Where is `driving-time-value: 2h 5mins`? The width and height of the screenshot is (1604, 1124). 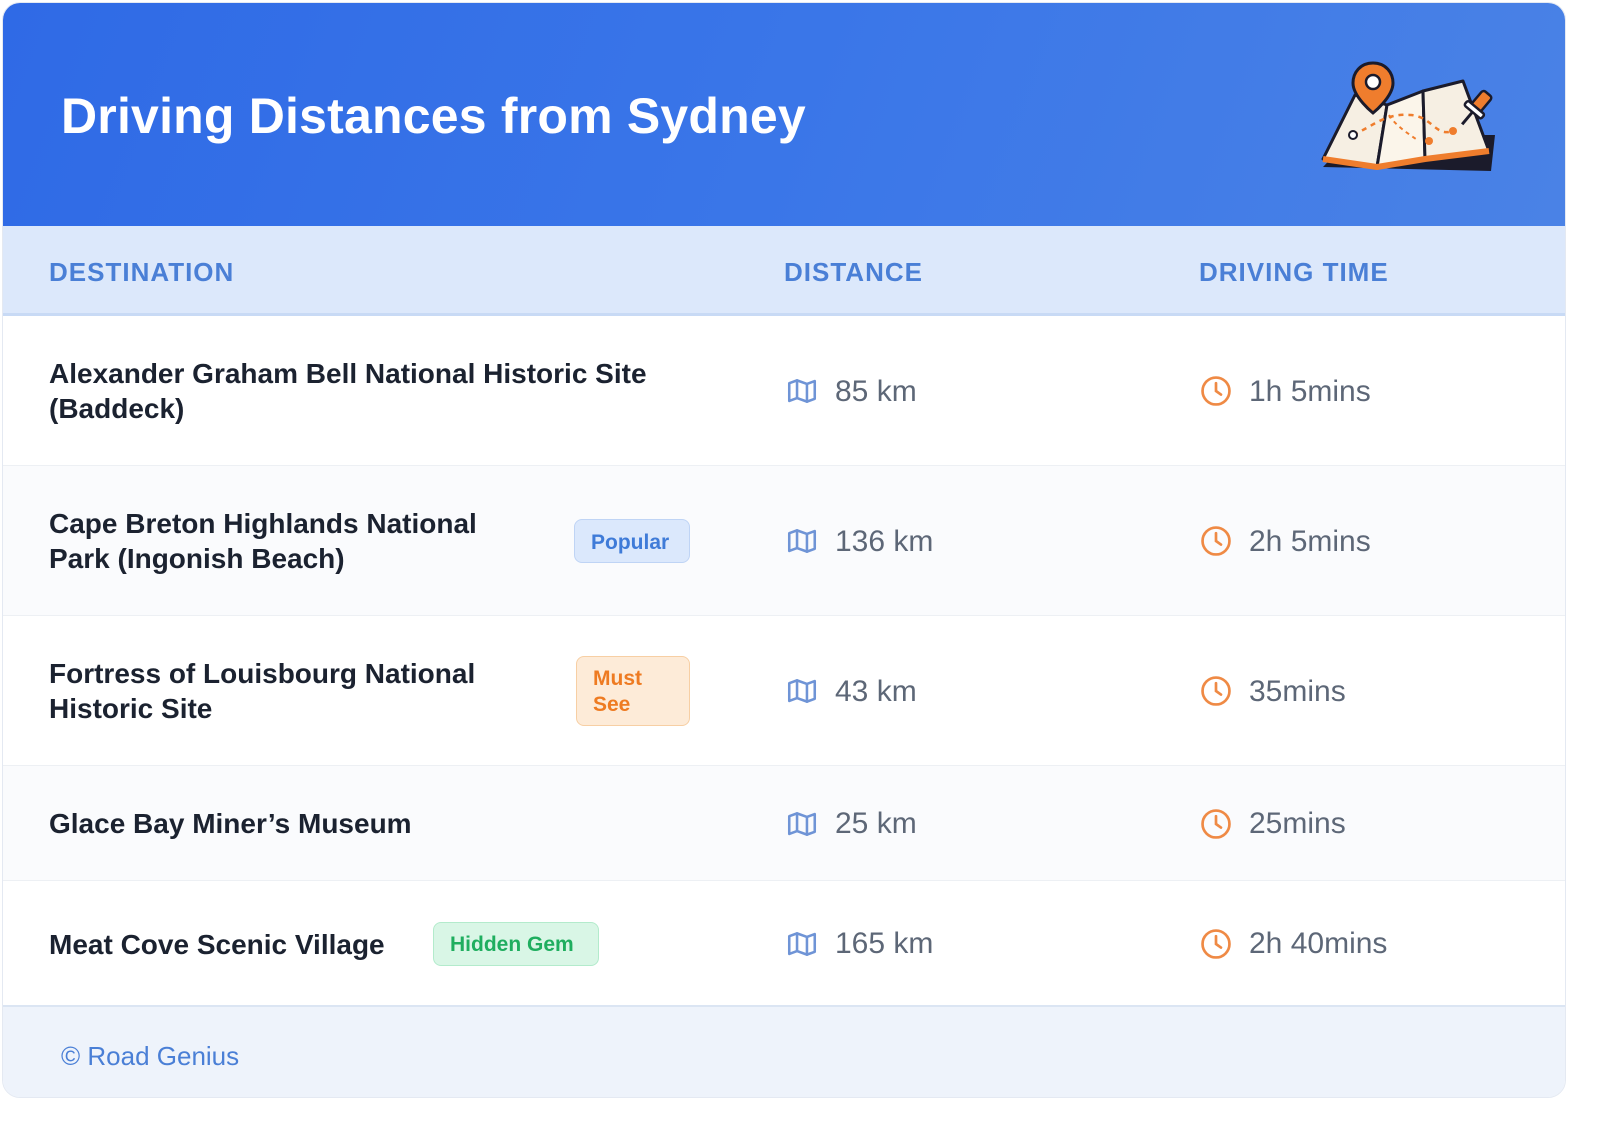
driving-time-value: 2h 5mins is located at coordinates (1310, 541).